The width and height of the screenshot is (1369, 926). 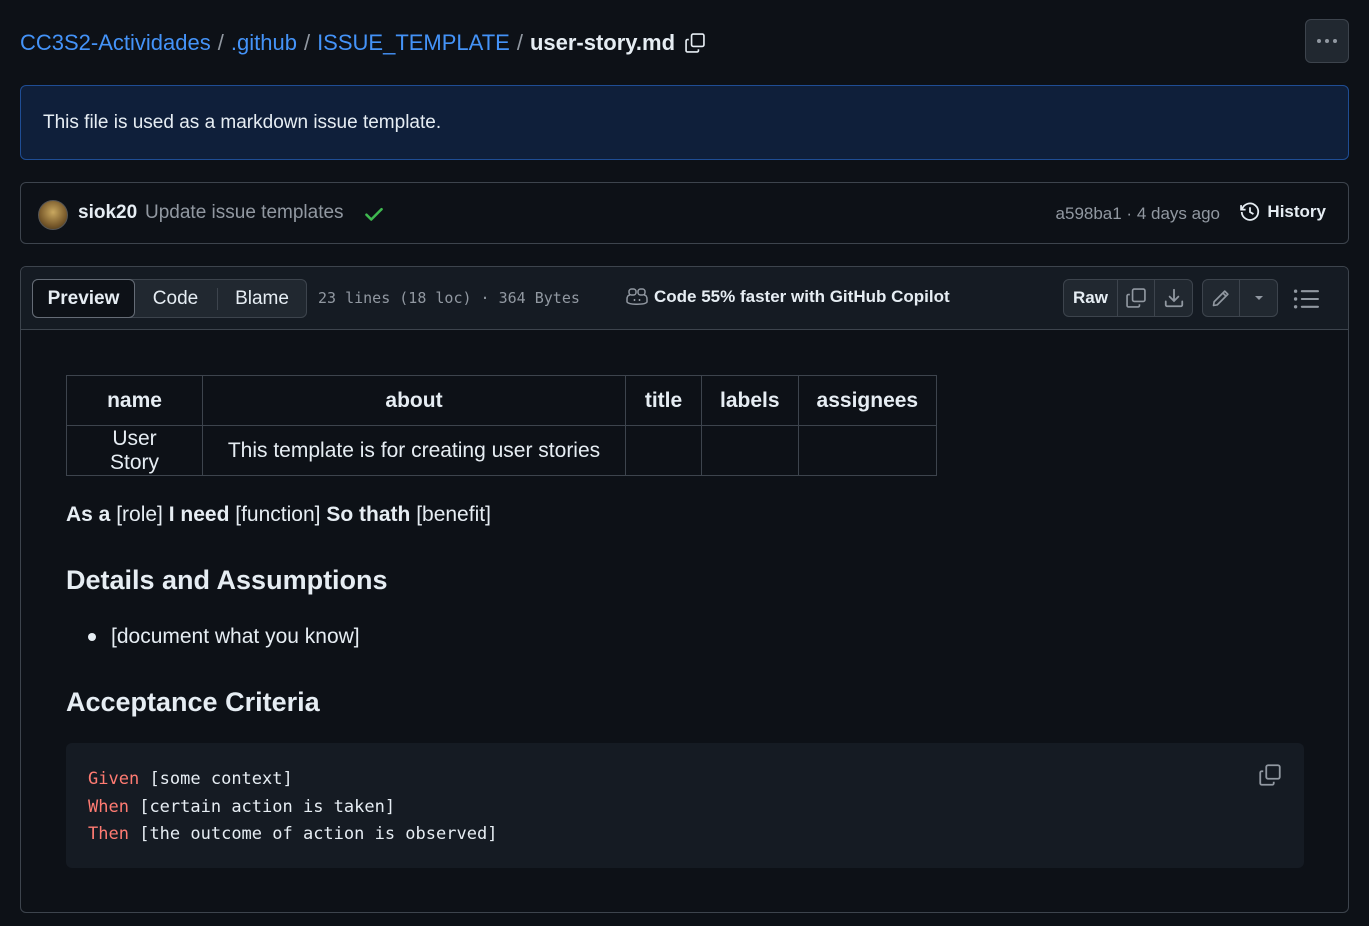 I want to click on code-text: [certain action is taken], so click(x=267, y=806).